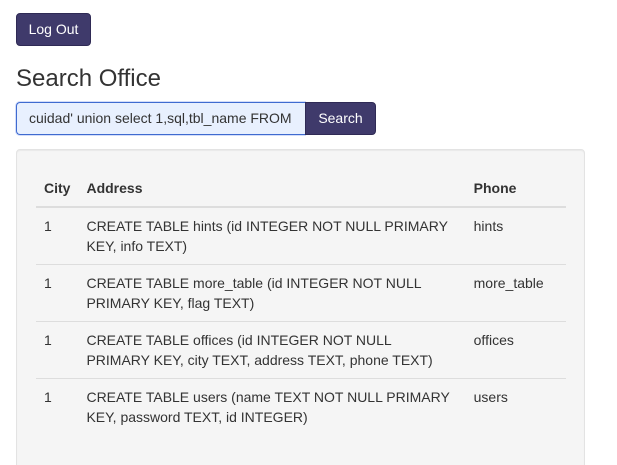 The height and width of the screenshot is (465, 617). What do you see at coordinates (515, 293) in the screenshot?
I see `cell-phone: more_table` at bounding box center [515, 293].